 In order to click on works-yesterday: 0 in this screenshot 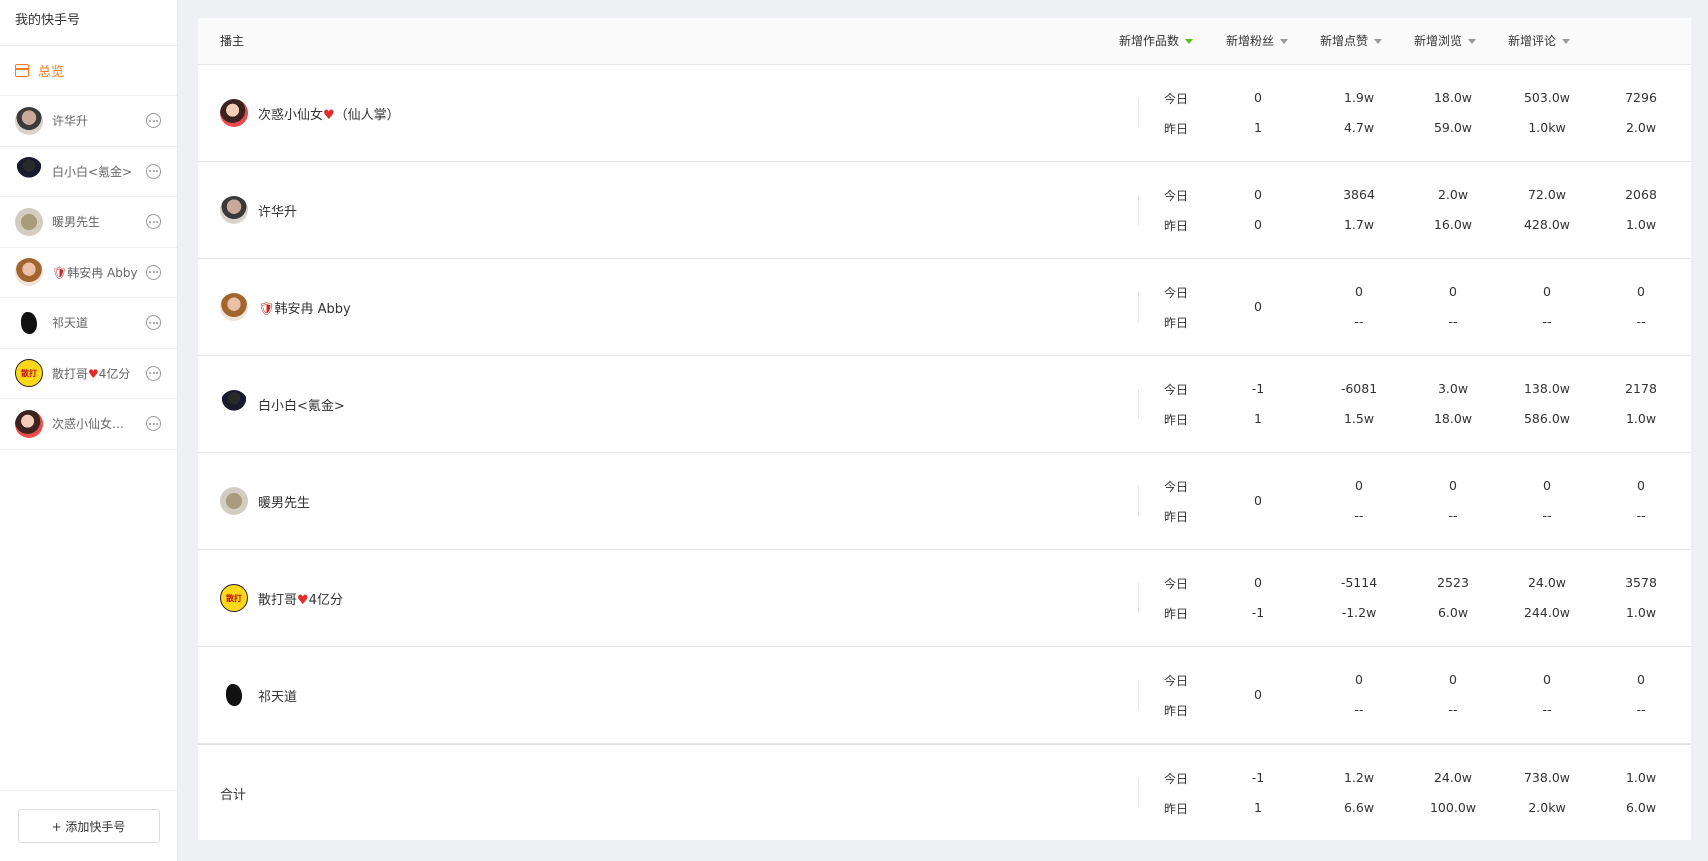, I will do `click(1258, 224)`.